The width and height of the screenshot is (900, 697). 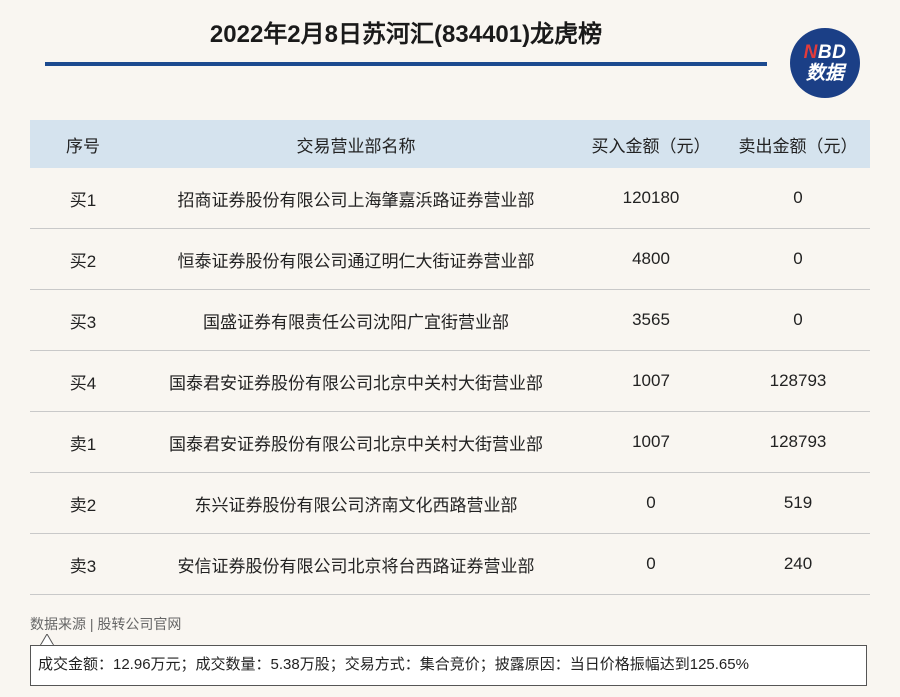 I want to click on table-row: 买2 恒泰证券股份有限公司通辽明仁大街证券营业部 4800 0, so click(x=450, y=259).